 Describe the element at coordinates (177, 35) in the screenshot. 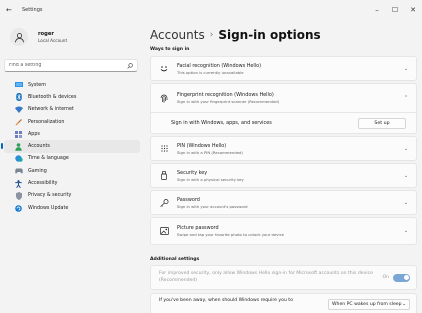

I see `breadcrumb-accounts: Accounts` at that location.